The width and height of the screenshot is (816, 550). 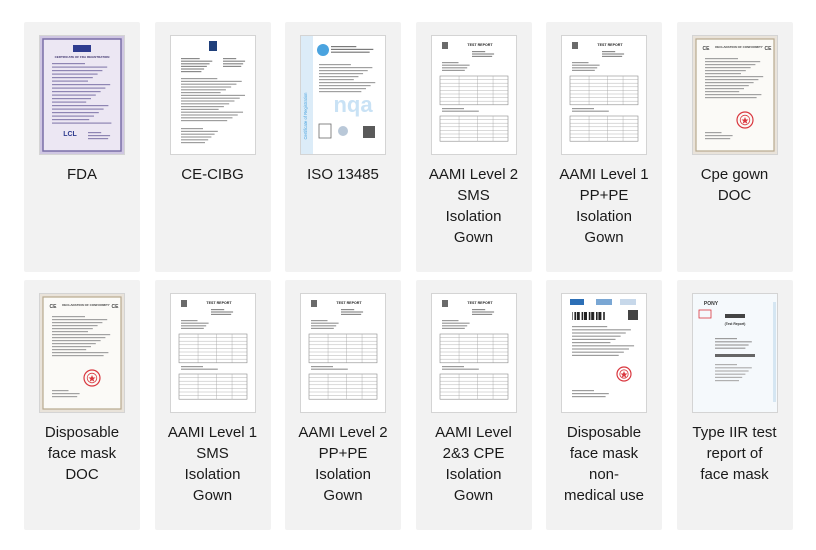 I want to click on certificate-heading: (Test Report), so click(x=734, y=324).